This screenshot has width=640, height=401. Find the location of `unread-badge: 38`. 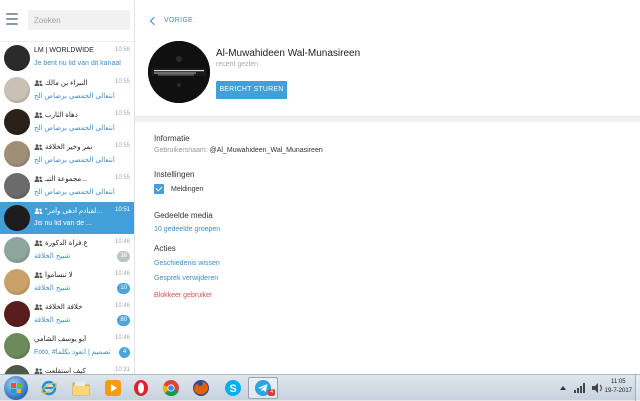

unread-badge: 38 is located at coordinates (123, 256).